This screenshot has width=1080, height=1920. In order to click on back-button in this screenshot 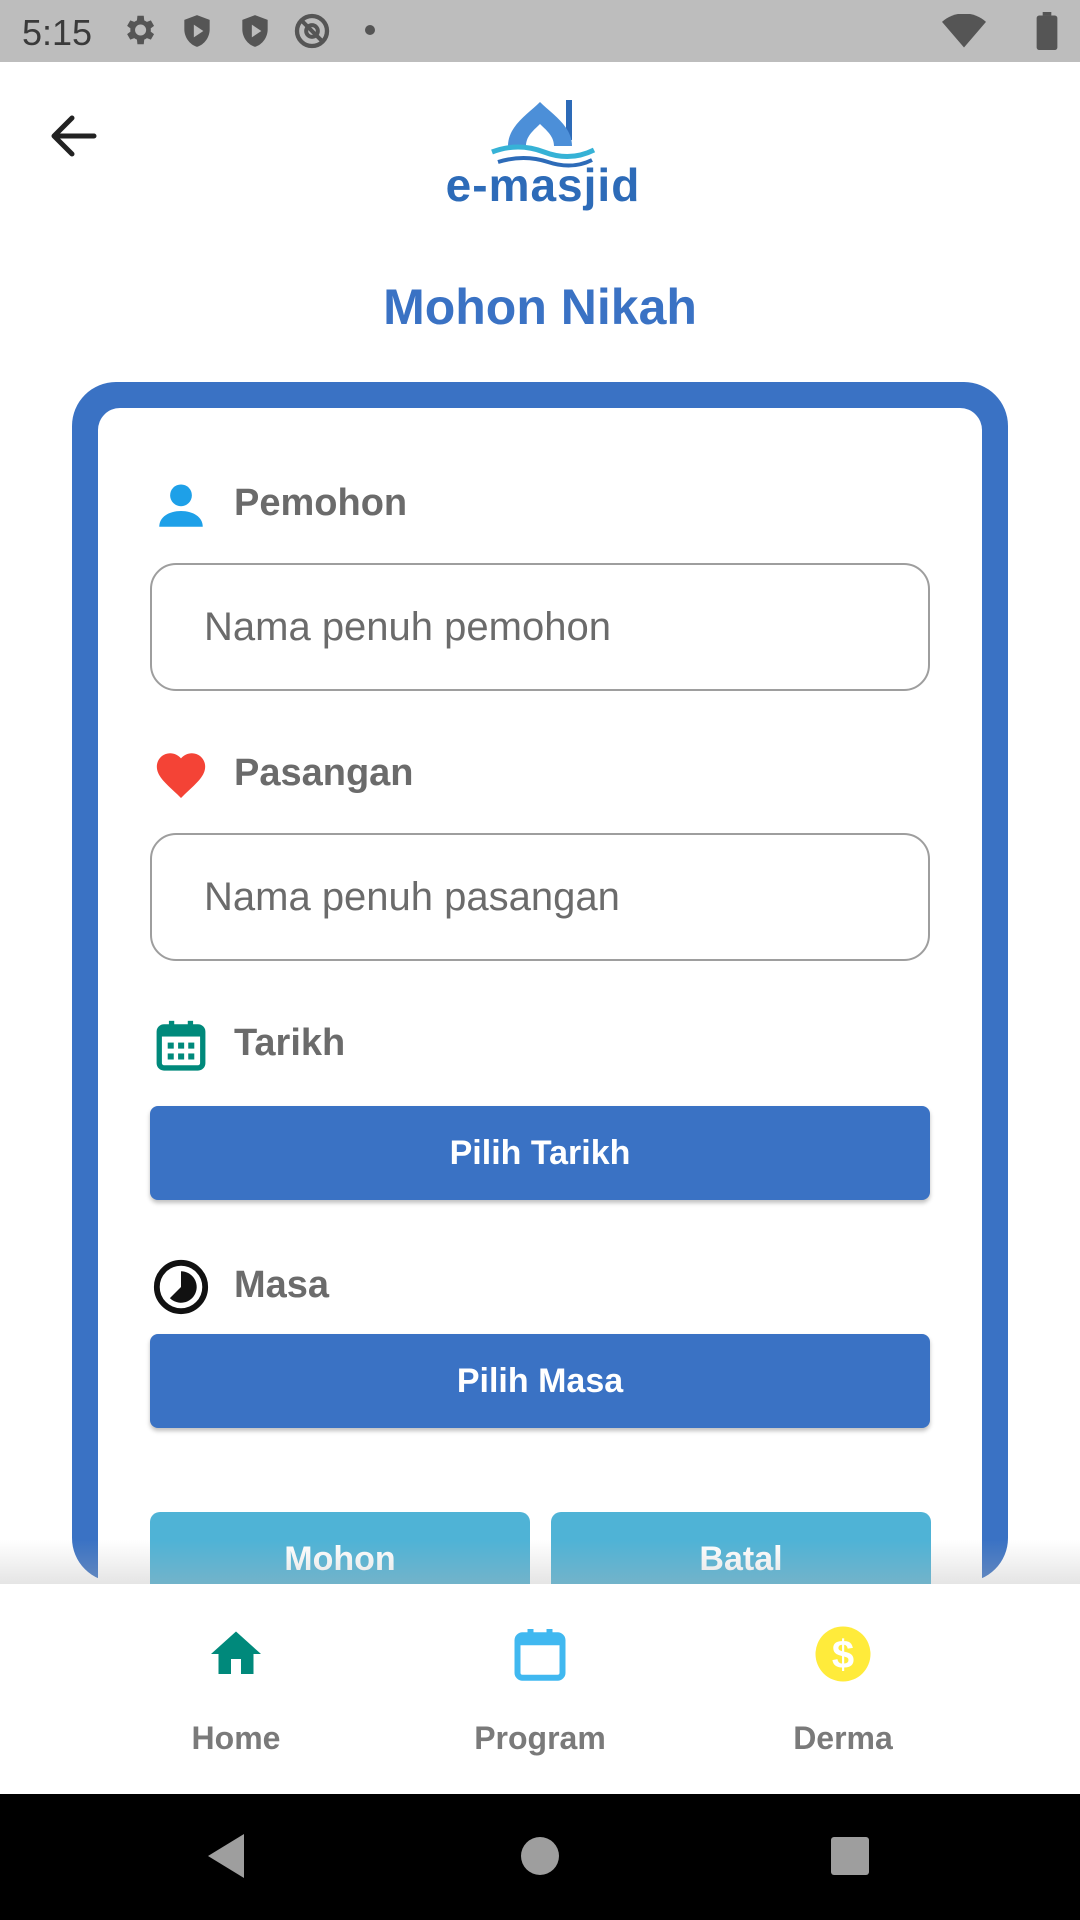, I will do `click(74, 136)`.